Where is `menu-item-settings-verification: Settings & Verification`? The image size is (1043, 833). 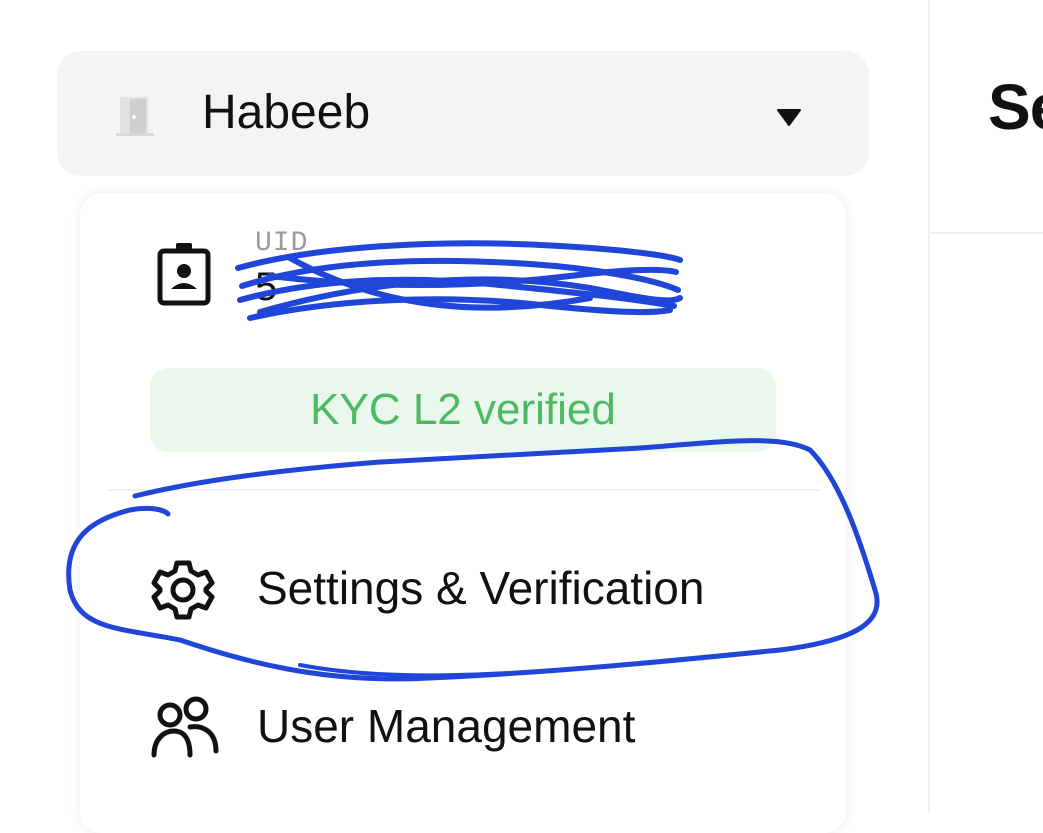
menu-item-settings-verification: Settings & Verification is located at coordinates (463, 588).